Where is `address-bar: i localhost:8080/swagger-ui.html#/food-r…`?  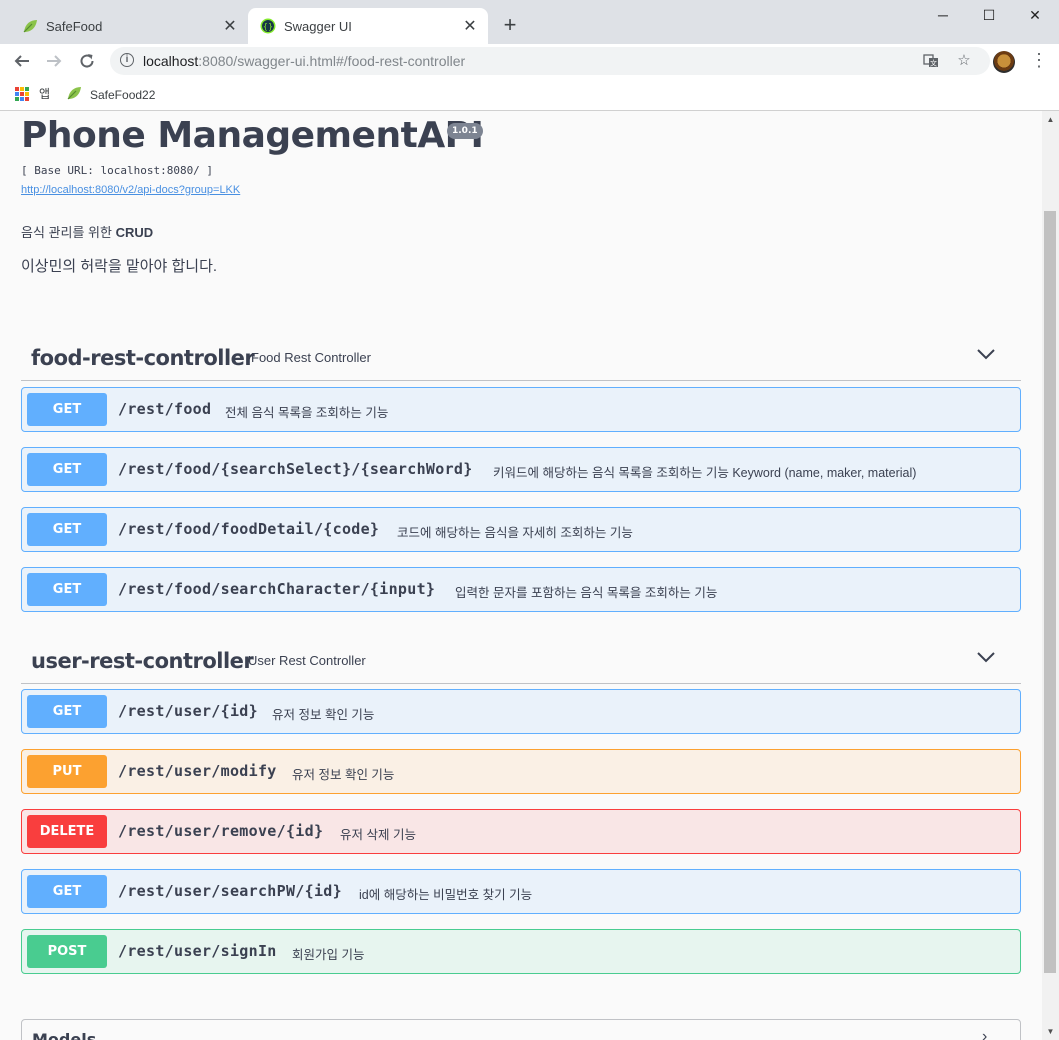 address-bar: i localhost:8080/swagger-ui.html#/food-r… is located at coordinates (550, 61).